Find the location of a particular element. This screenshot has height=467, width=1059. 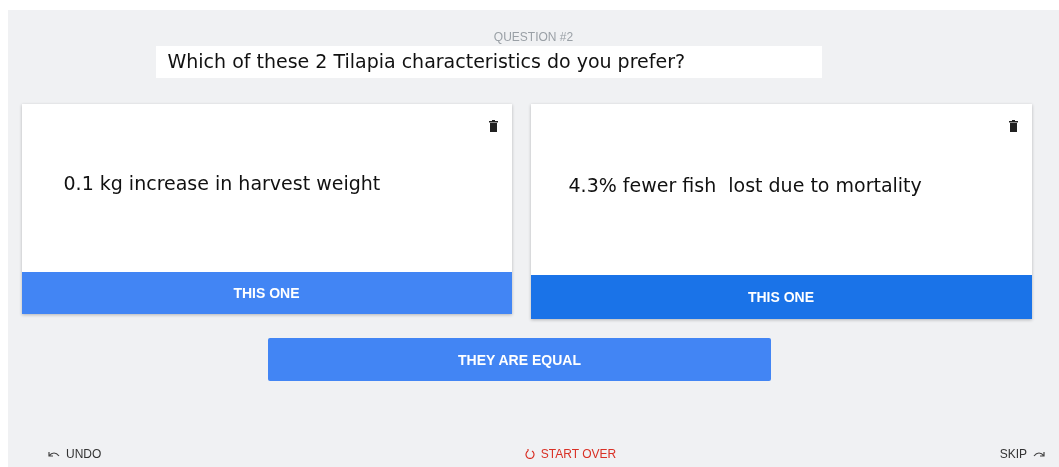

question-number: QUESTION #2 is located at coordinates (533, 37).